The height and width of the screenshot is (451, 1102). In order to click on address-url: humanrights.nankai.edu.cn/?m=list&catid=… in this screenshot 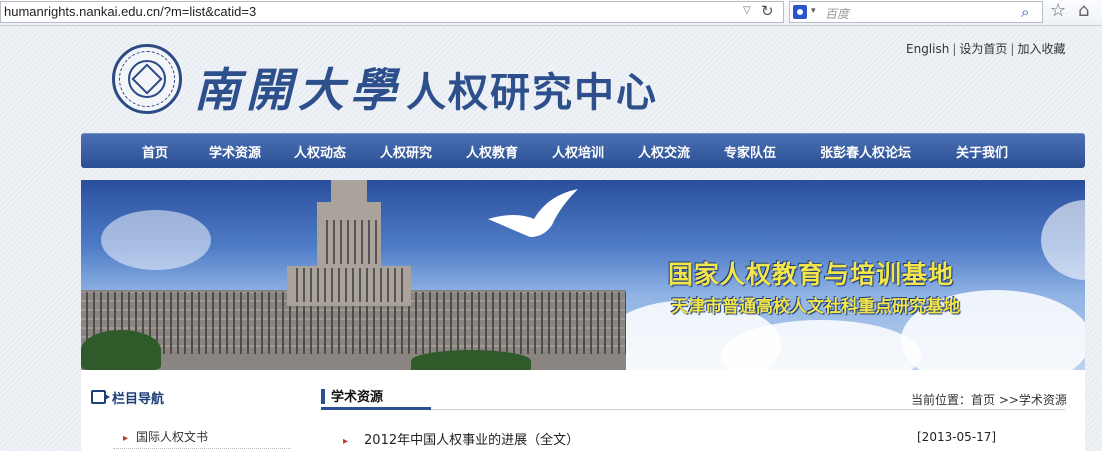, I will do `click(130, 11)`.